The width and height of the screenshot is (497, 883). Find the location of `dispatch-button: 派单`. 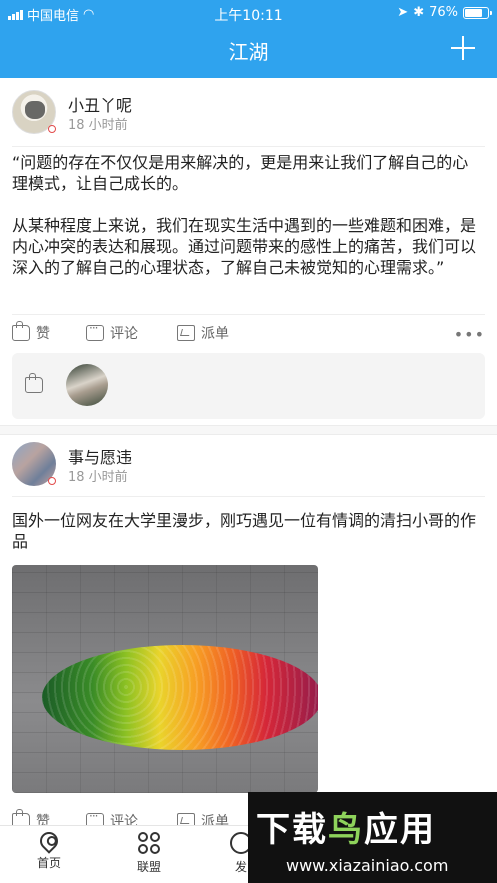

dispatch-button: 派单 is located at coordinates (203, 333).